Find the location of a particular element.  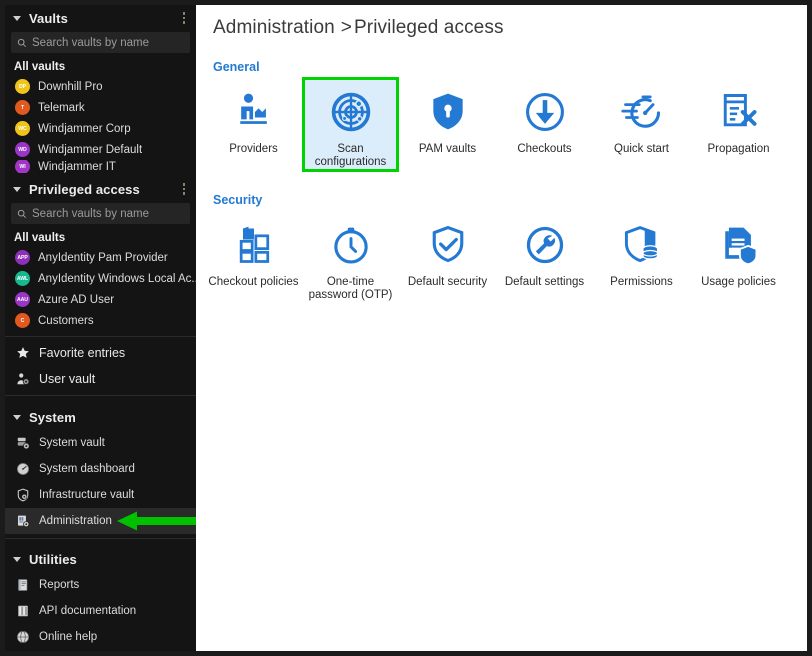

avatar: AWL is located at coordinates (22, 278).